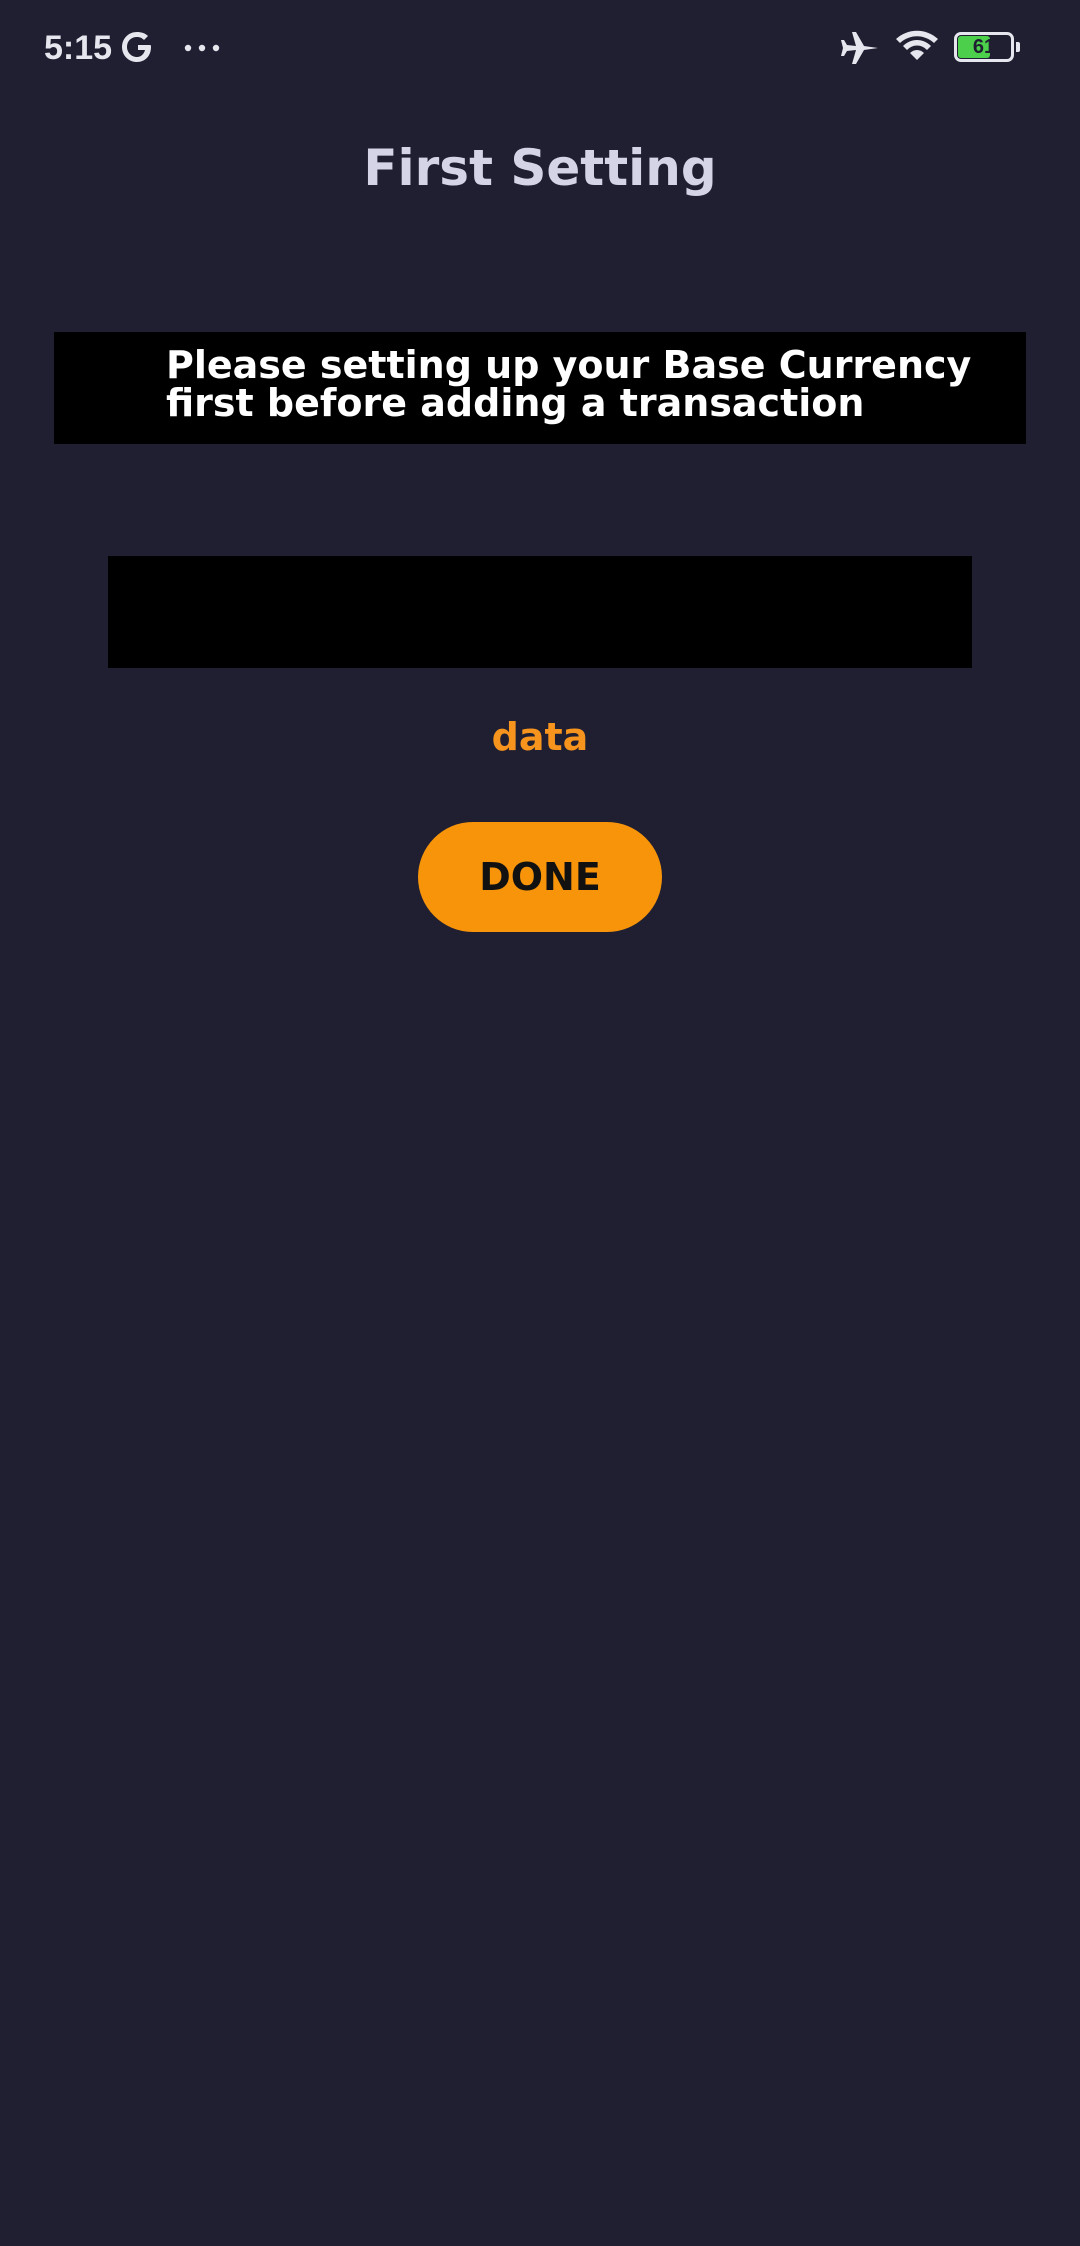 Image resolution: width=1080 pixels, height=2246 pixels. I want to click on airplane-mode-icon, so click(859, 48).